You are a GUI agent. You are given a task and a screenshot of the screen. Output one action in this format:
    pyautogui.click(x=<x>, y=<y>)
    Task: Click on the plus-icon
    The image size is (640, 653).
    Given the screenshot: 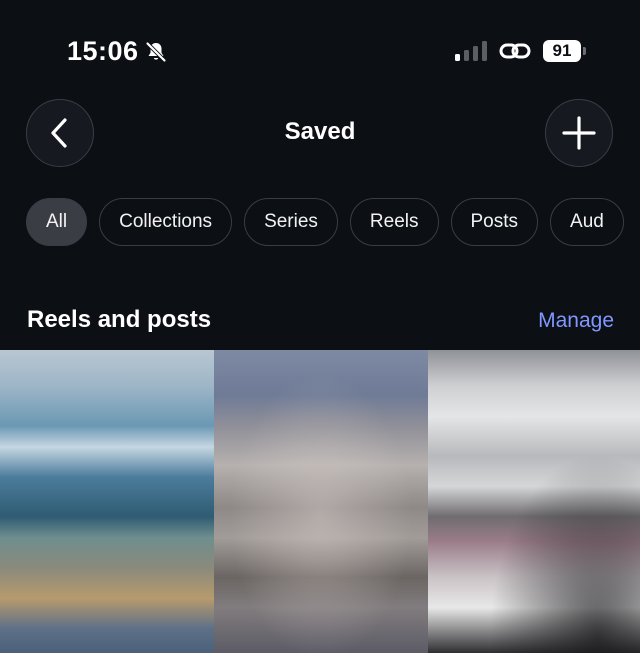 What is the action you would take?
    pyautogui.click(x=579, y=133)
    